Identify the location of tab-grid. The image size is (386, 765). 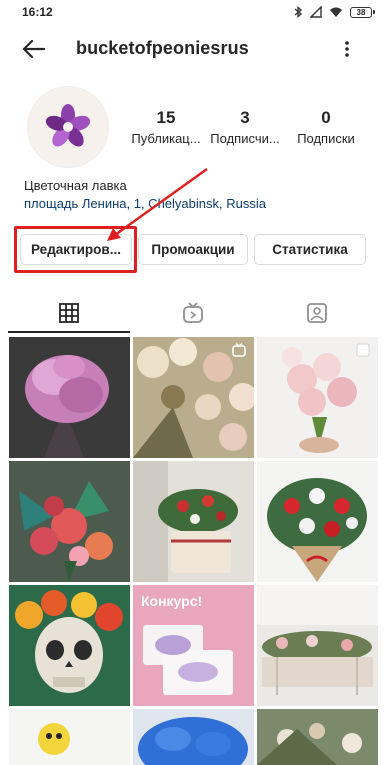
(69, 313).